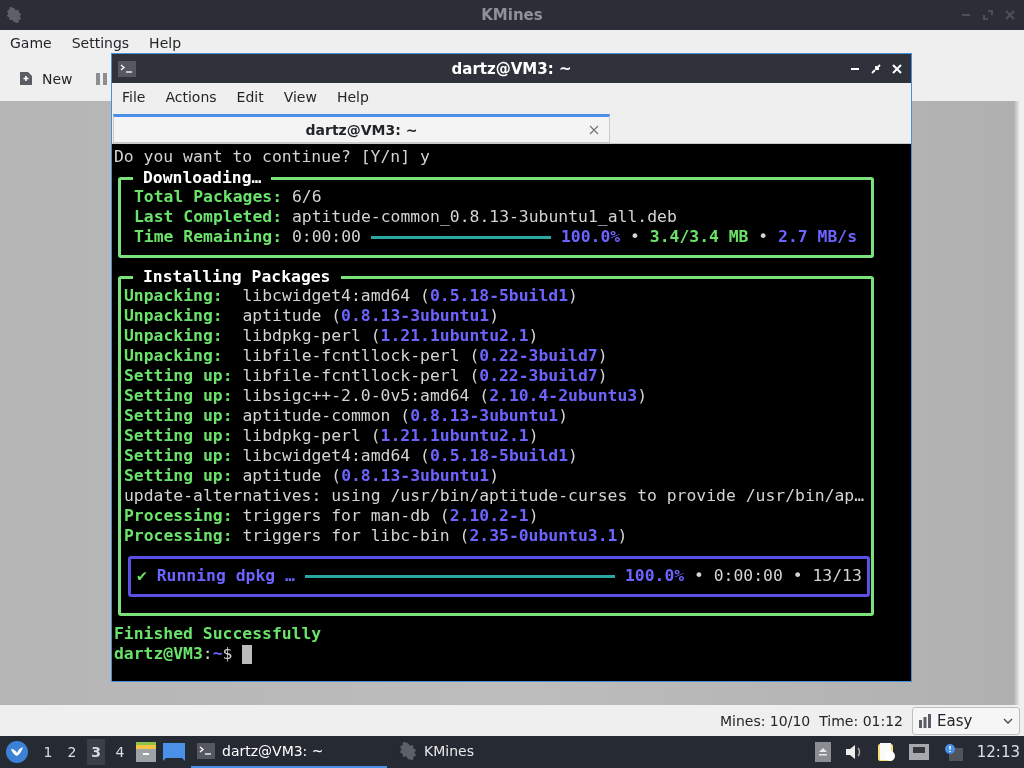 This screenshot has width=1024, height=768. I want to click on terminal-line: Unpacking: libdpkg-perl (1.21.1ubuntu2.1), so click(332, 336).